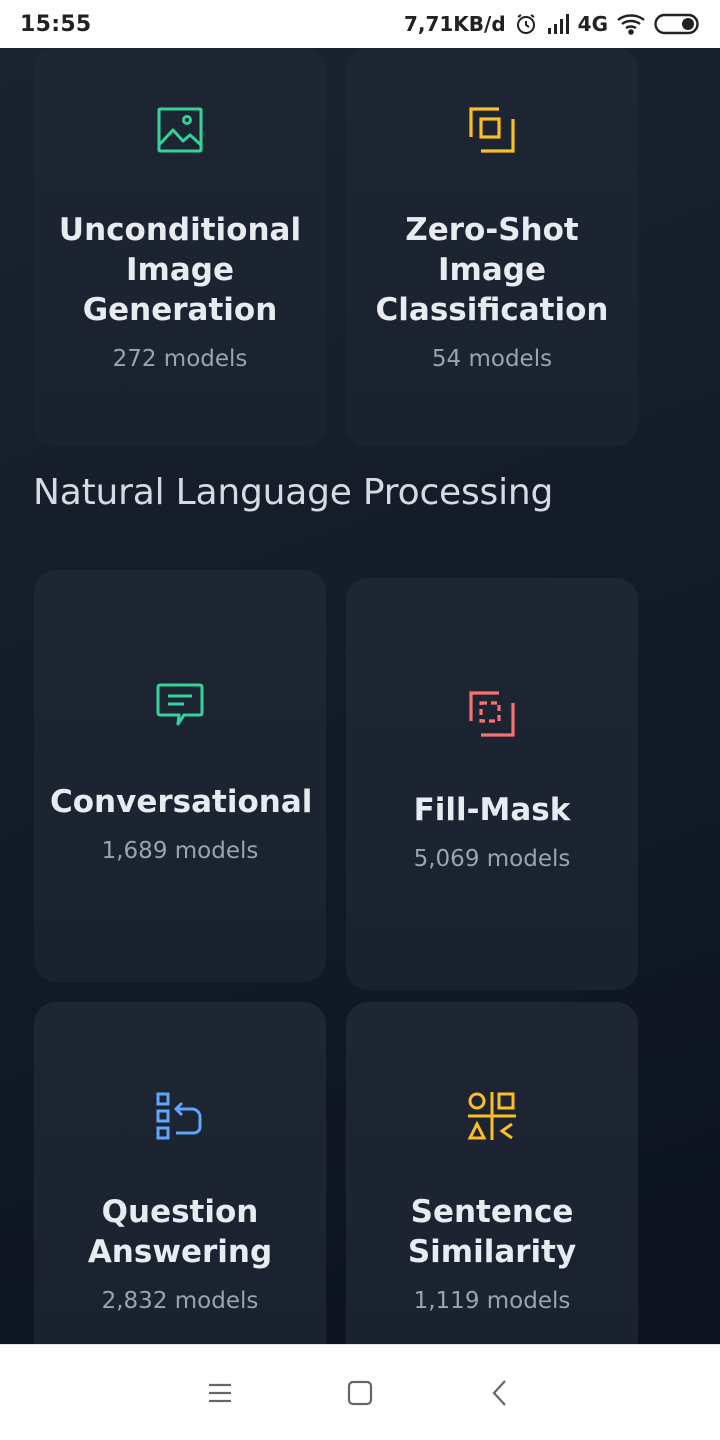 The width and height of the screenshot is (720, 1440). I want to click on card-title: Conversational, so click(181, 802).